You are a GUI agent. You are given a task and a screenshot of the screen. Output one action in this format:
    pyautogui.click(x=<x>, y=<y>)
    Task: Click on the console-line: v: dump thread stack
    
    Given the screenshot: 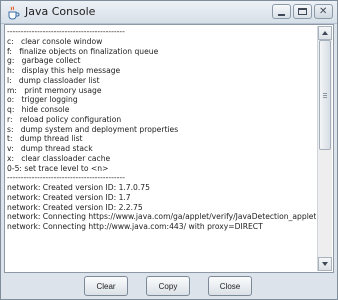 What is the action you would take?
    pyautogui.click(x=50, y=148)
    